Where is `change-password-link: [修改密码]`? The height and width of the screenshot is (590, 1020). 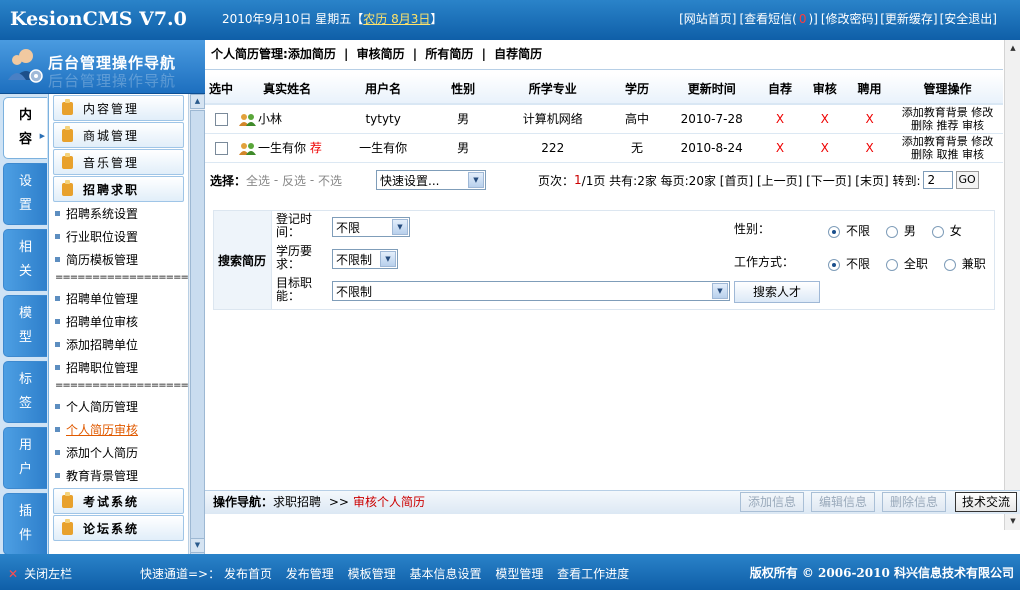 change-password-link: [修改密码] is located at coordinates (849, 18).